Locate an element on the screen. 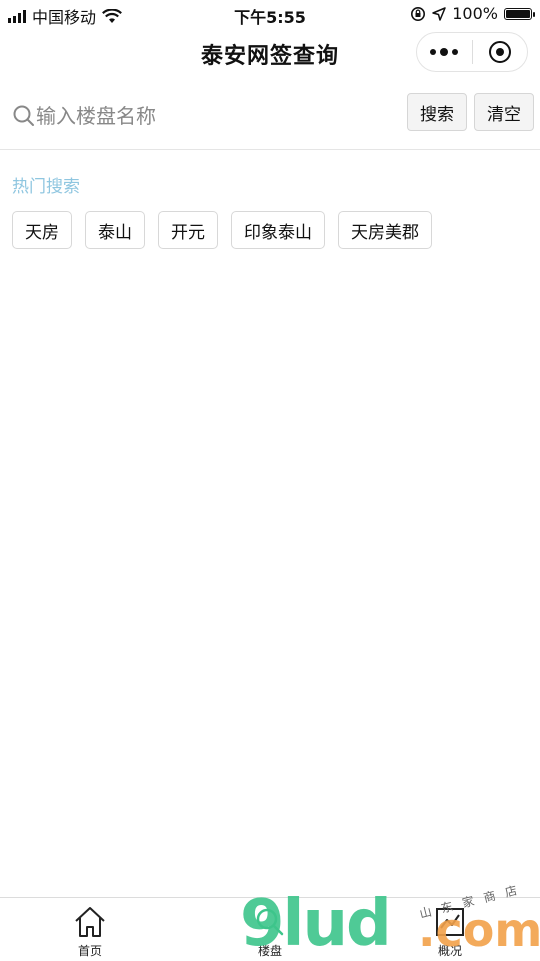 The height and width of the screenshot is (961, 540). battery-percent: 100% is located at coordinates (475, 13).